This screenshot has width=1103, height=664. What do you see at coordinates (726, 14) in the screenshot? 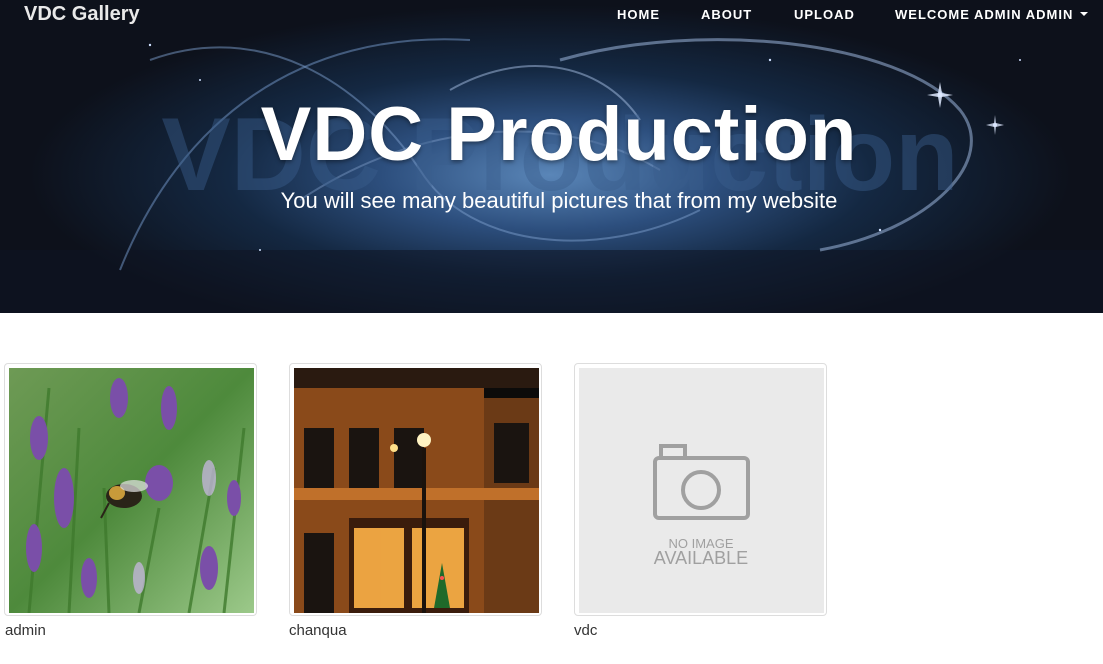
I see `nav-about-link: ABOUT` at bounding box center [726, 14].